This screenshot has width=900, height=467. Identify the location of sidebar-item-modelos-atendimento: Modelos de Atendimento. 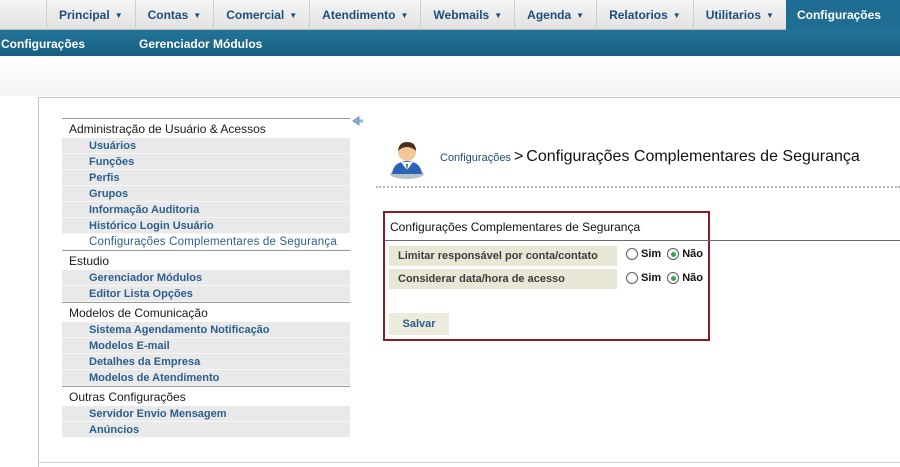
(206, 378).